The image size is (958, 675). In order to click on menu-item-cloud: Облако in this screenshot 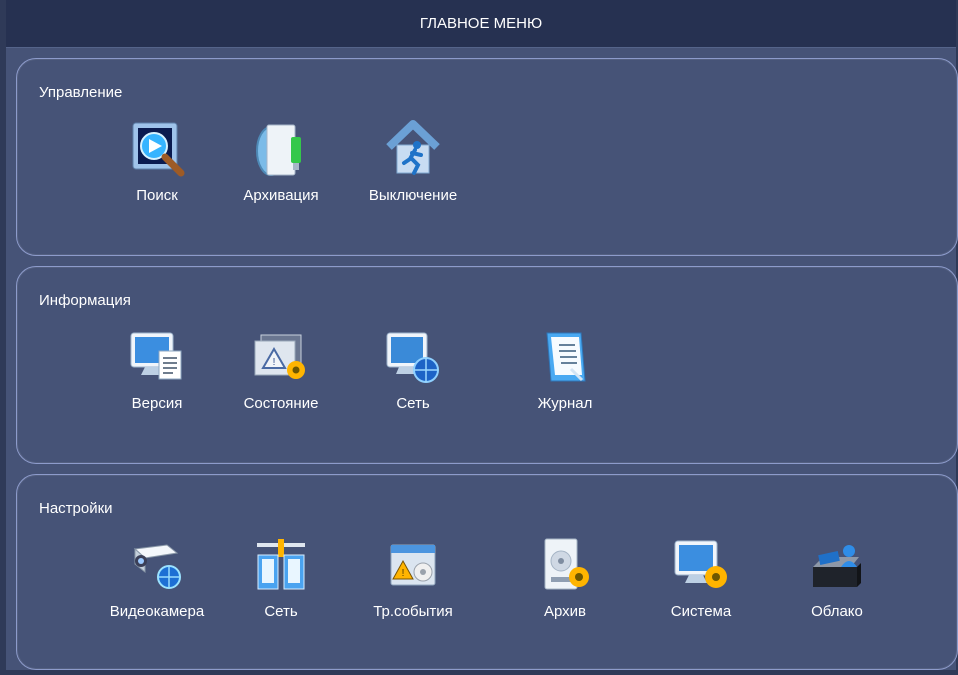, I will do `click(837, 576)`.